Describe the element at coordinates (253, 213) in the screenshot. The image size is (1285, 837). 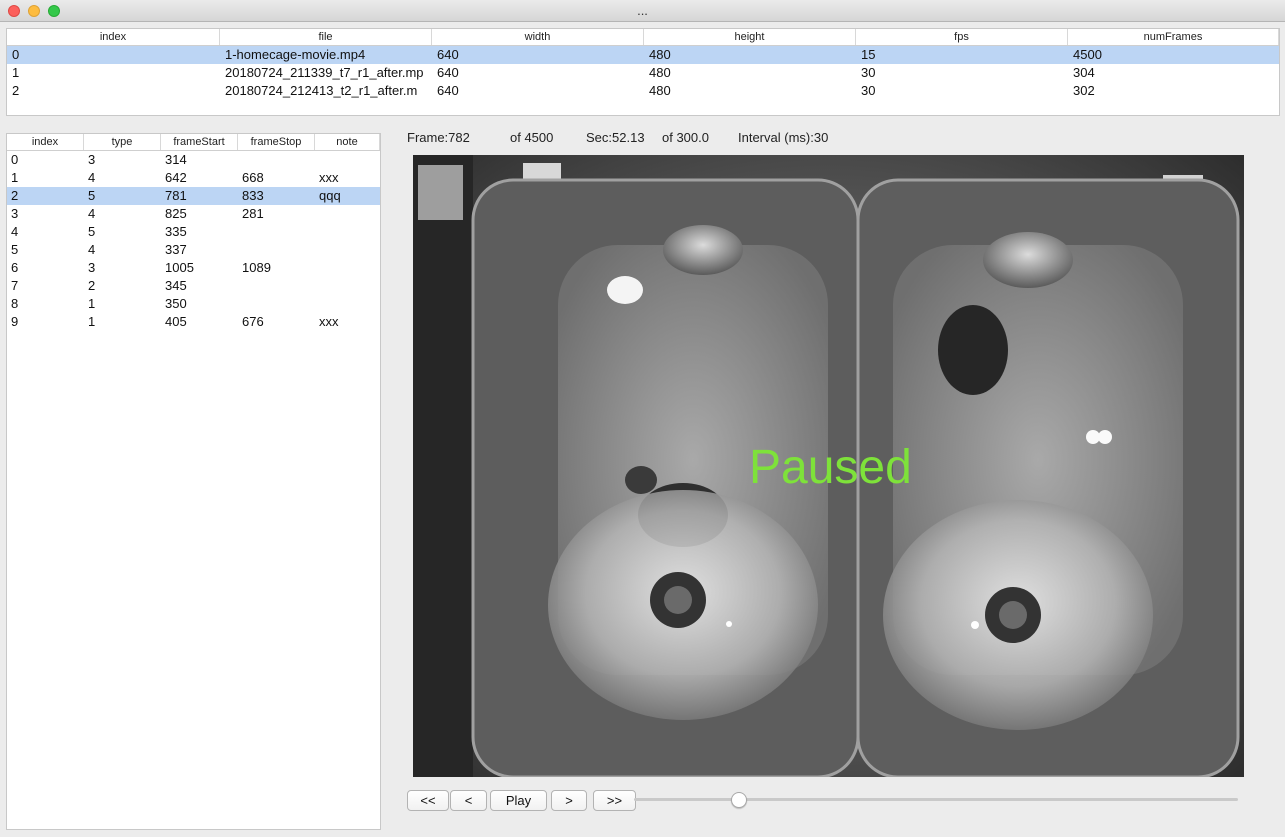
I see `cell-framestop: 281` at that location.